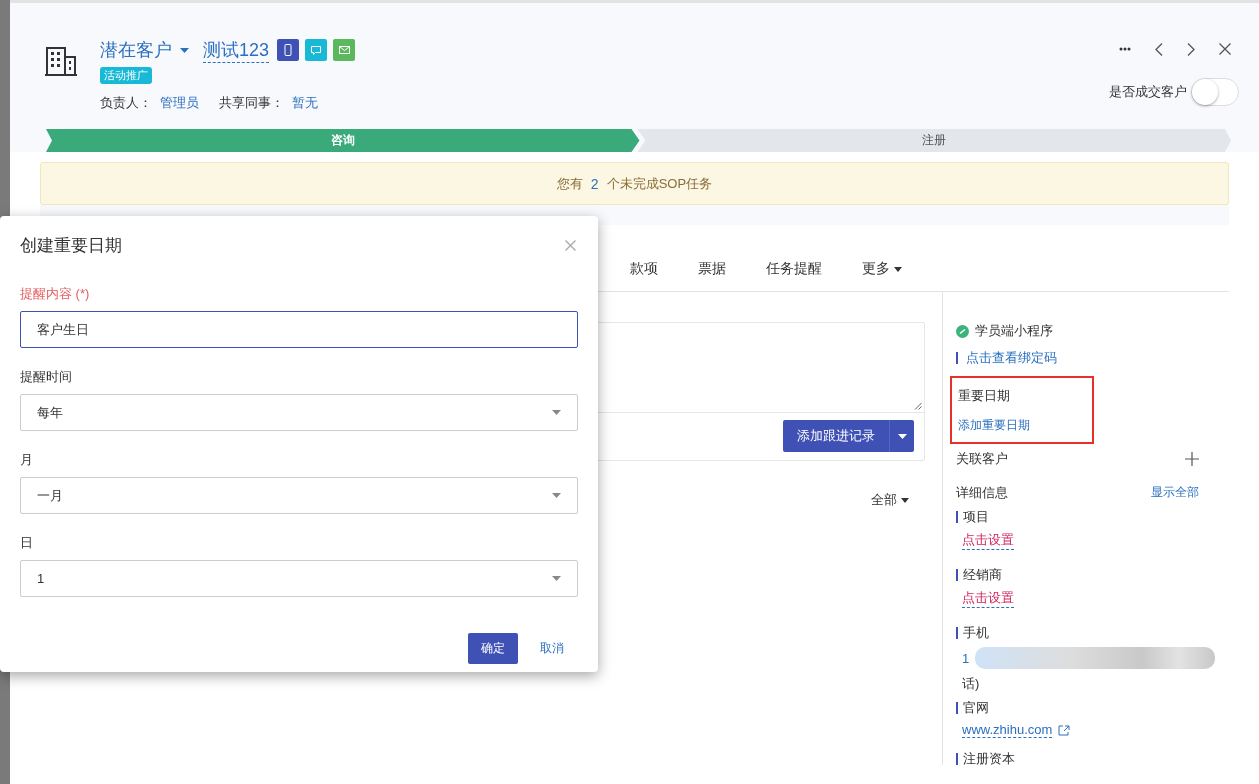 The image size is (1259, 784). Describe the element at coordinates (962, 331) in the screenshot. I see `link-badge-icon` at that location.